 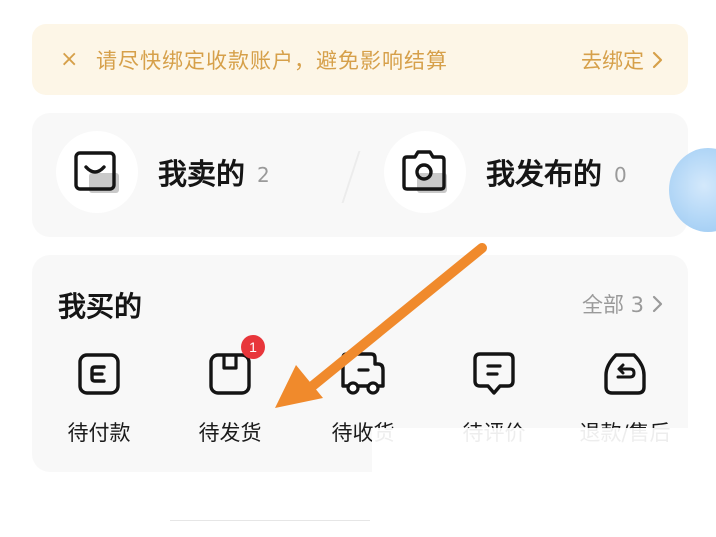 What do you see at coordinates (381, 325) in the screenshot?
I see `annotation-arrow-icon` at bounding box center [381, 325].